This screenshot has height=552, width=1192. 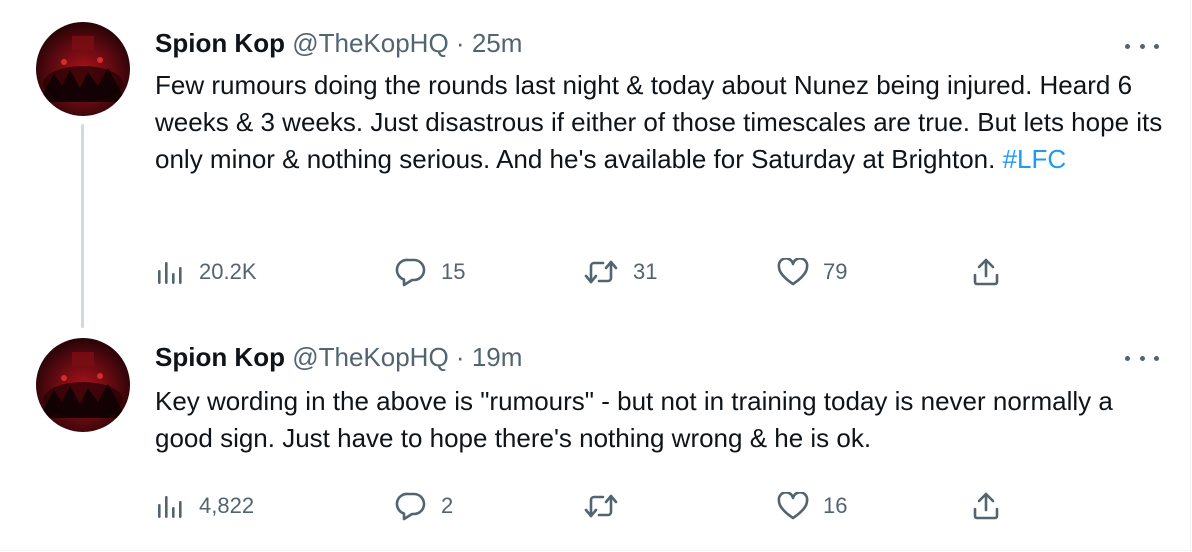 I want to click on views-button: 20.2K, so click(x=206, y=272).